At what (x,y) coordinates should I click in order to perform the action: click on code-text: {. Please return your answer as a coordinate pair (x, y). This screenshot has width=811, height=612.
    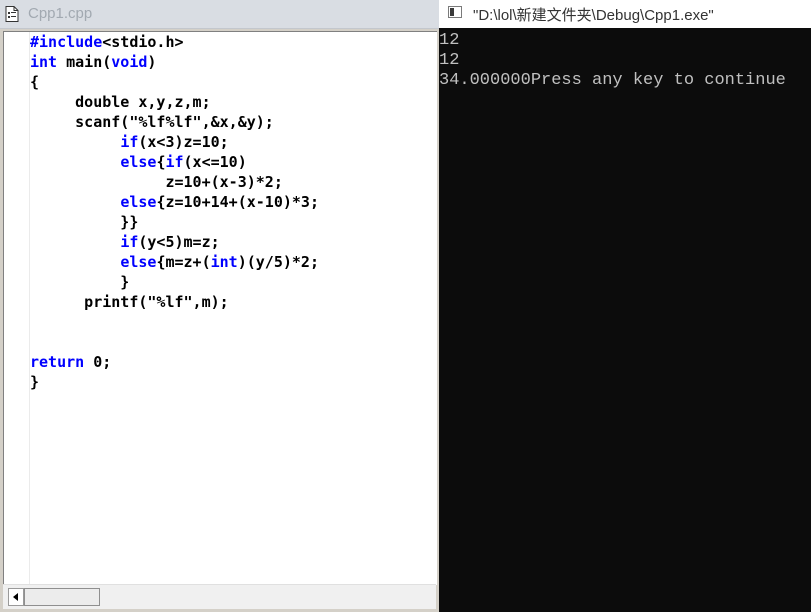
    Looking at the image, I should click on (35, 82).